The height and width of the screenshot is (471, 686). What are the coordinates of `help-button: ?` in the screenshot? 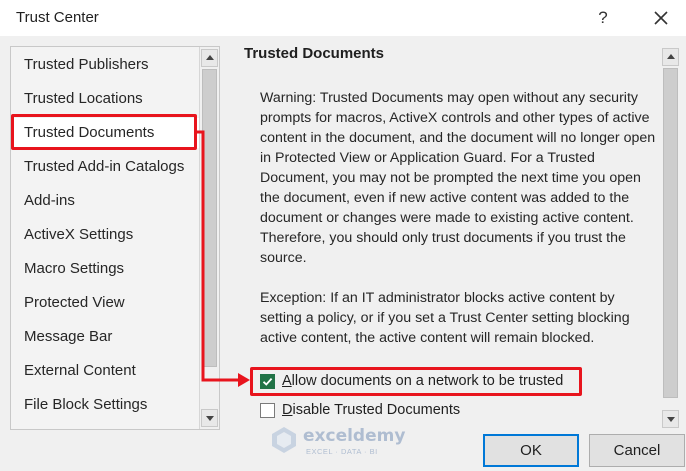 It's located at (603, 18).